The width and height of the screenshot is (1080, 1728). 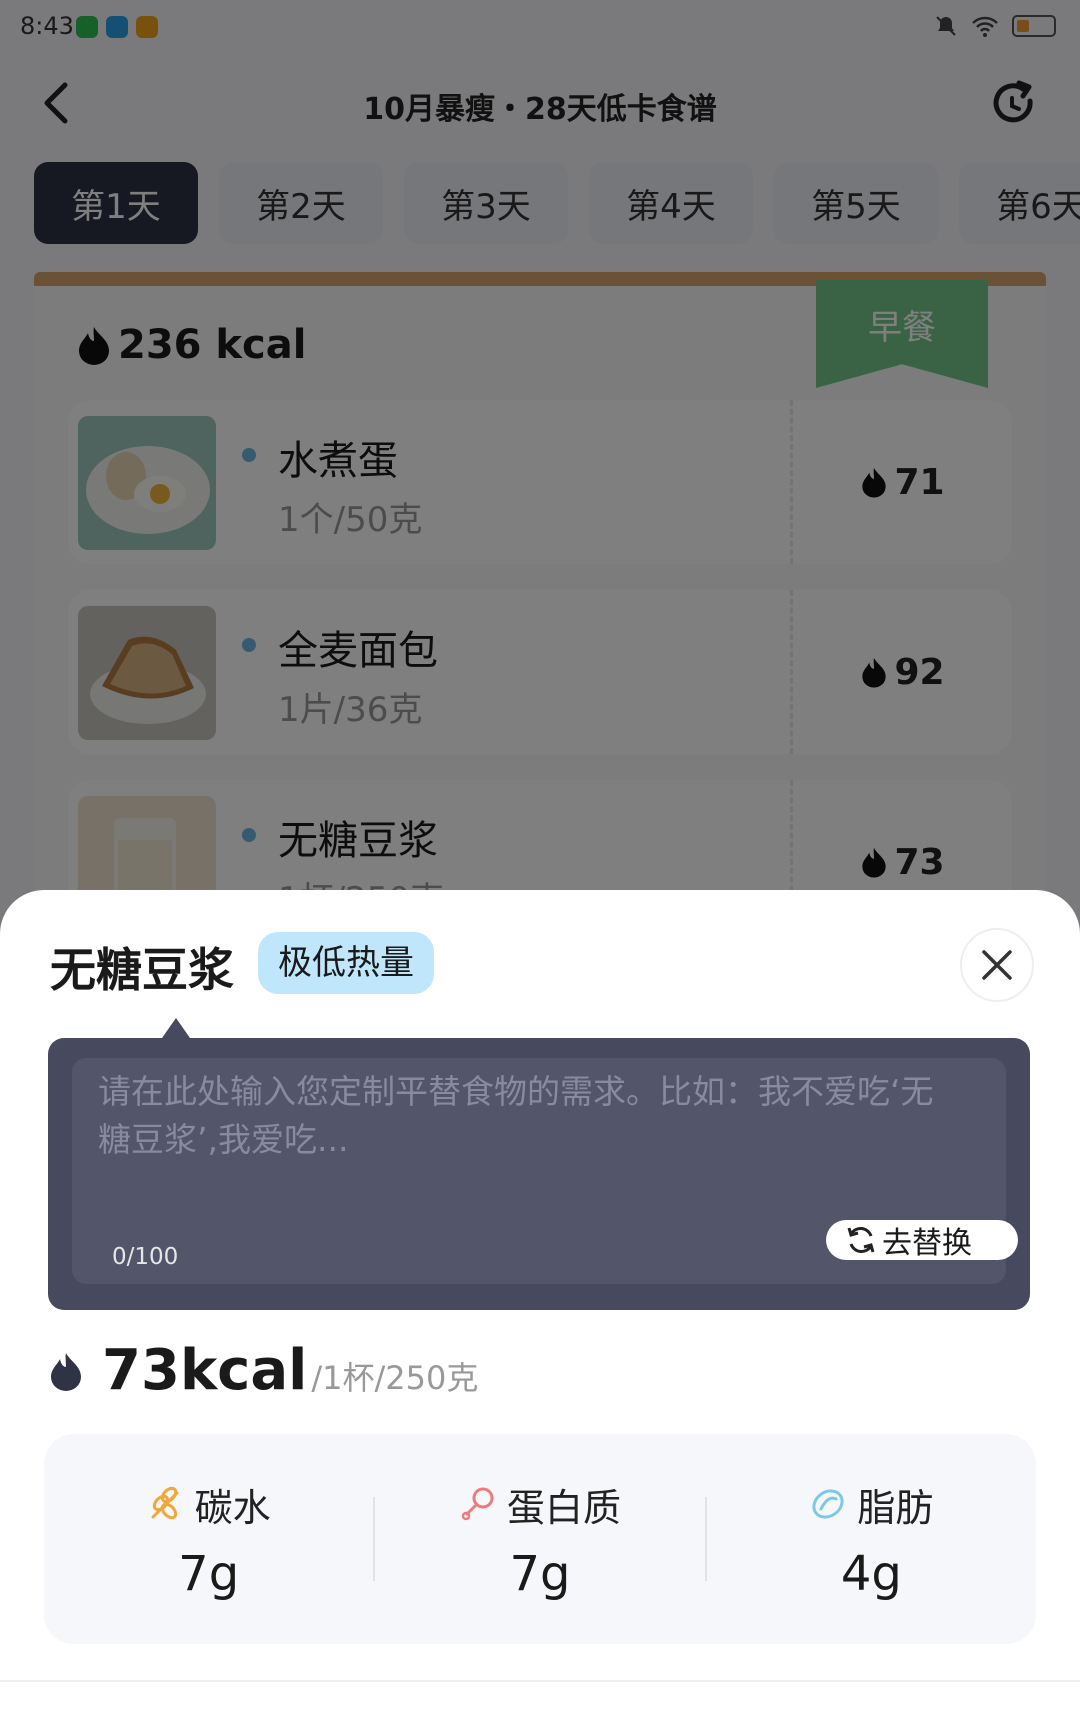 I want to click on calorie-level-badge: 极低热量, so click(x=346, y=963).